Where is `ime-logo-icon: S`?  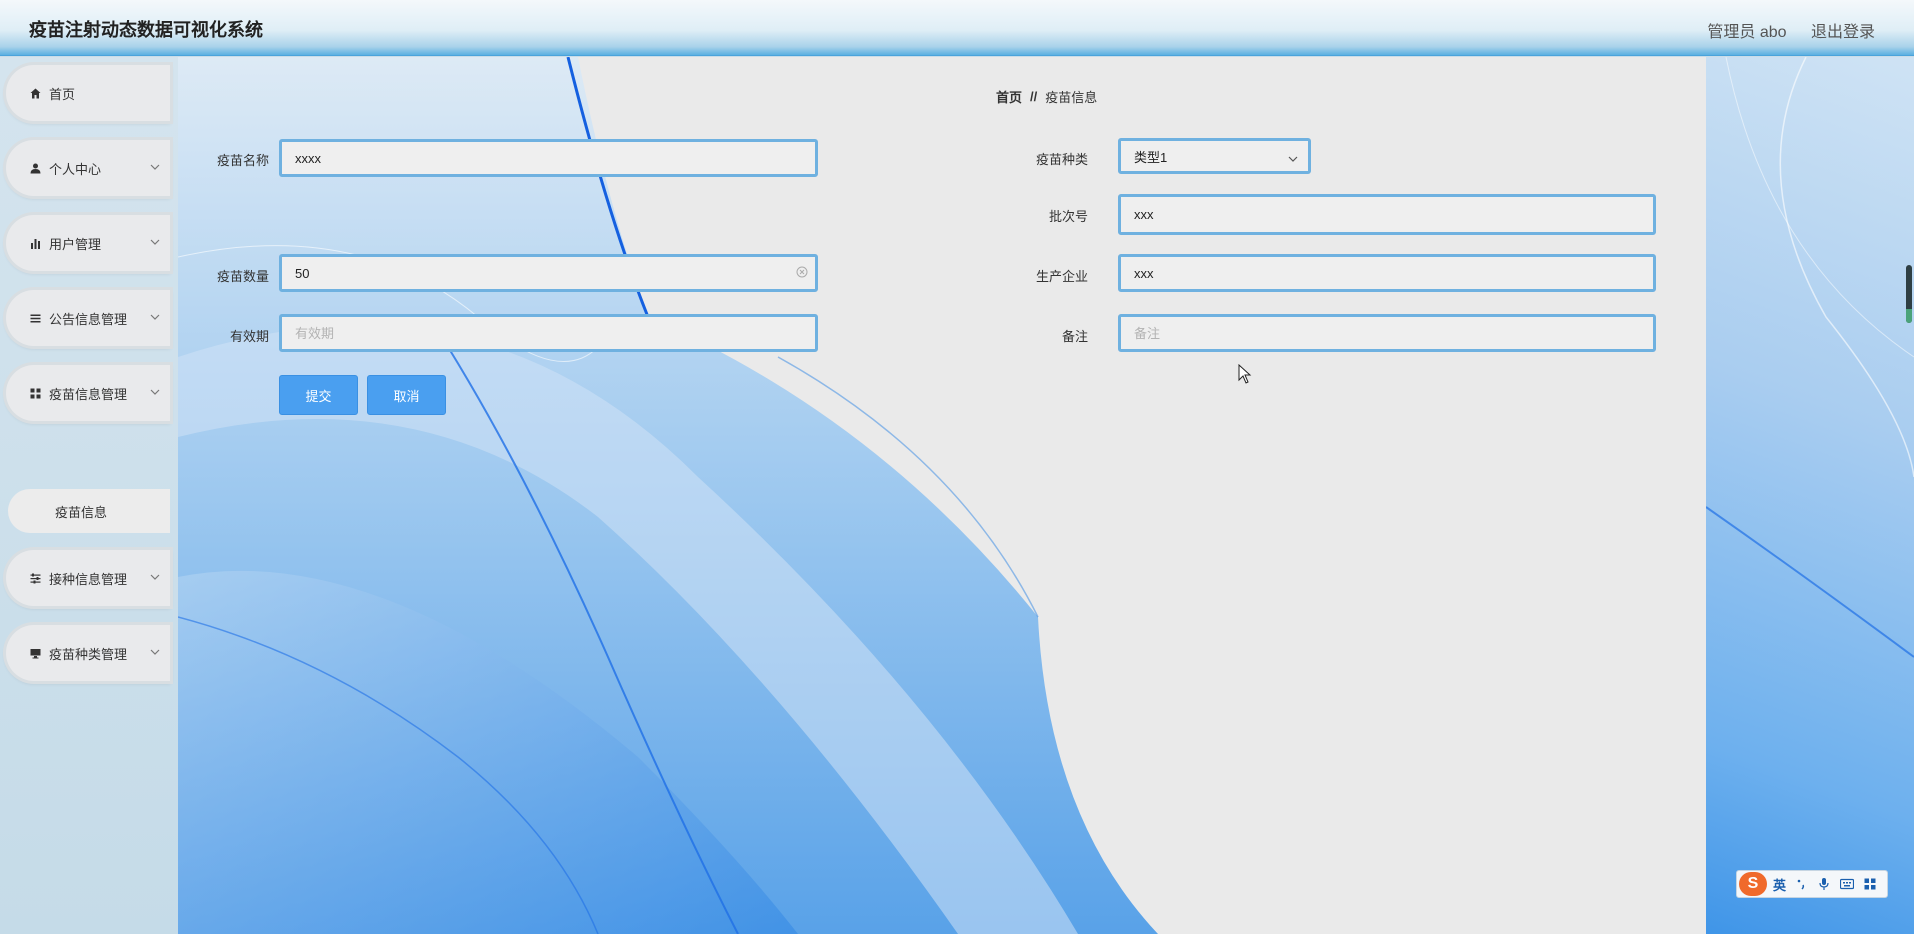
ime-logo-icon: S is located at coordinates (1753, 884).